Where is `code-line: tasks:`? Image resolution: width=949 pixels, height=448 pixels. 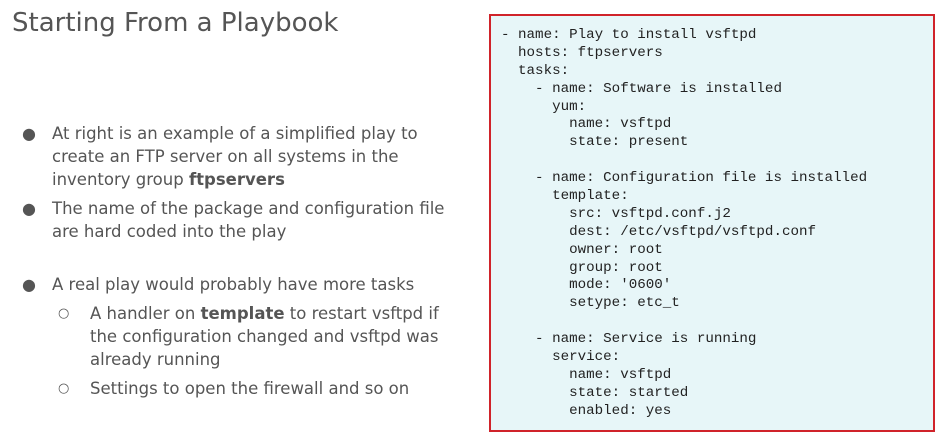 code-line: tasks: is located at coordinates (535, 70).